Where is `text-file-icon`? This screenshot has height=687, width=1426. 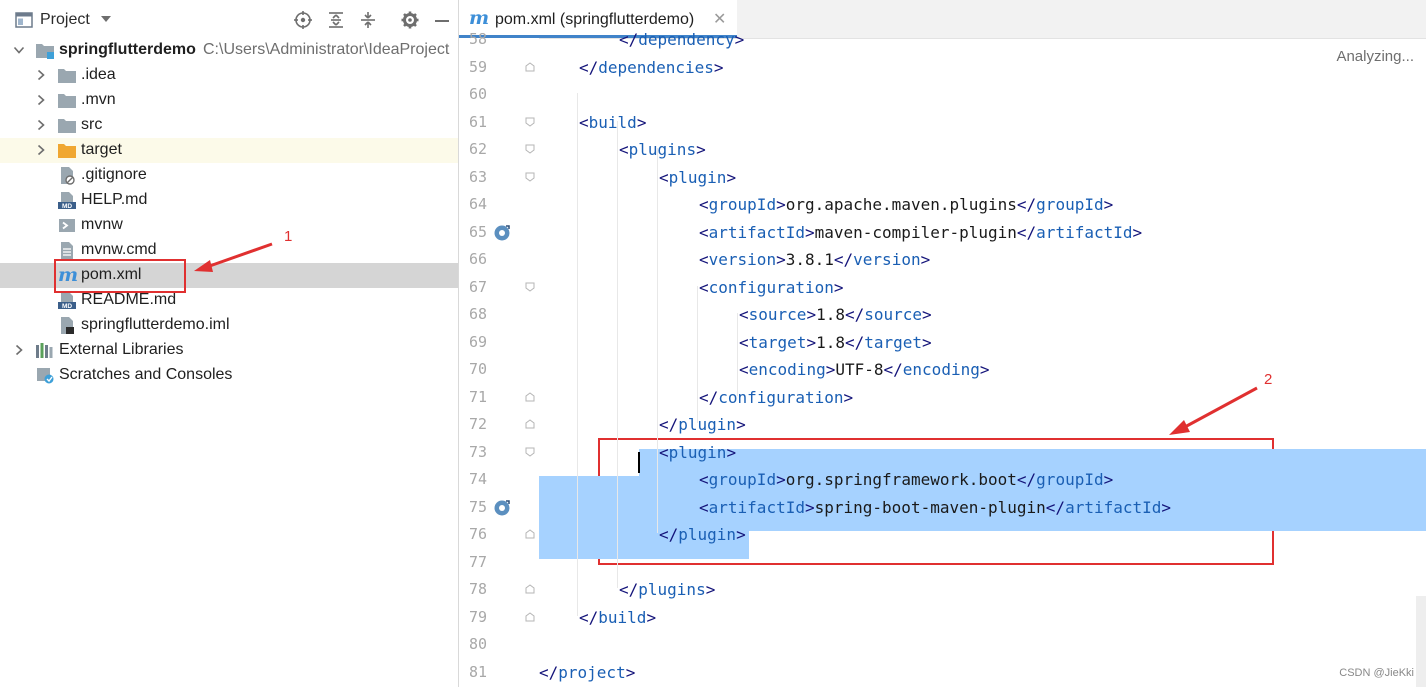 text-file-icon is located at coordinates (67, 250).